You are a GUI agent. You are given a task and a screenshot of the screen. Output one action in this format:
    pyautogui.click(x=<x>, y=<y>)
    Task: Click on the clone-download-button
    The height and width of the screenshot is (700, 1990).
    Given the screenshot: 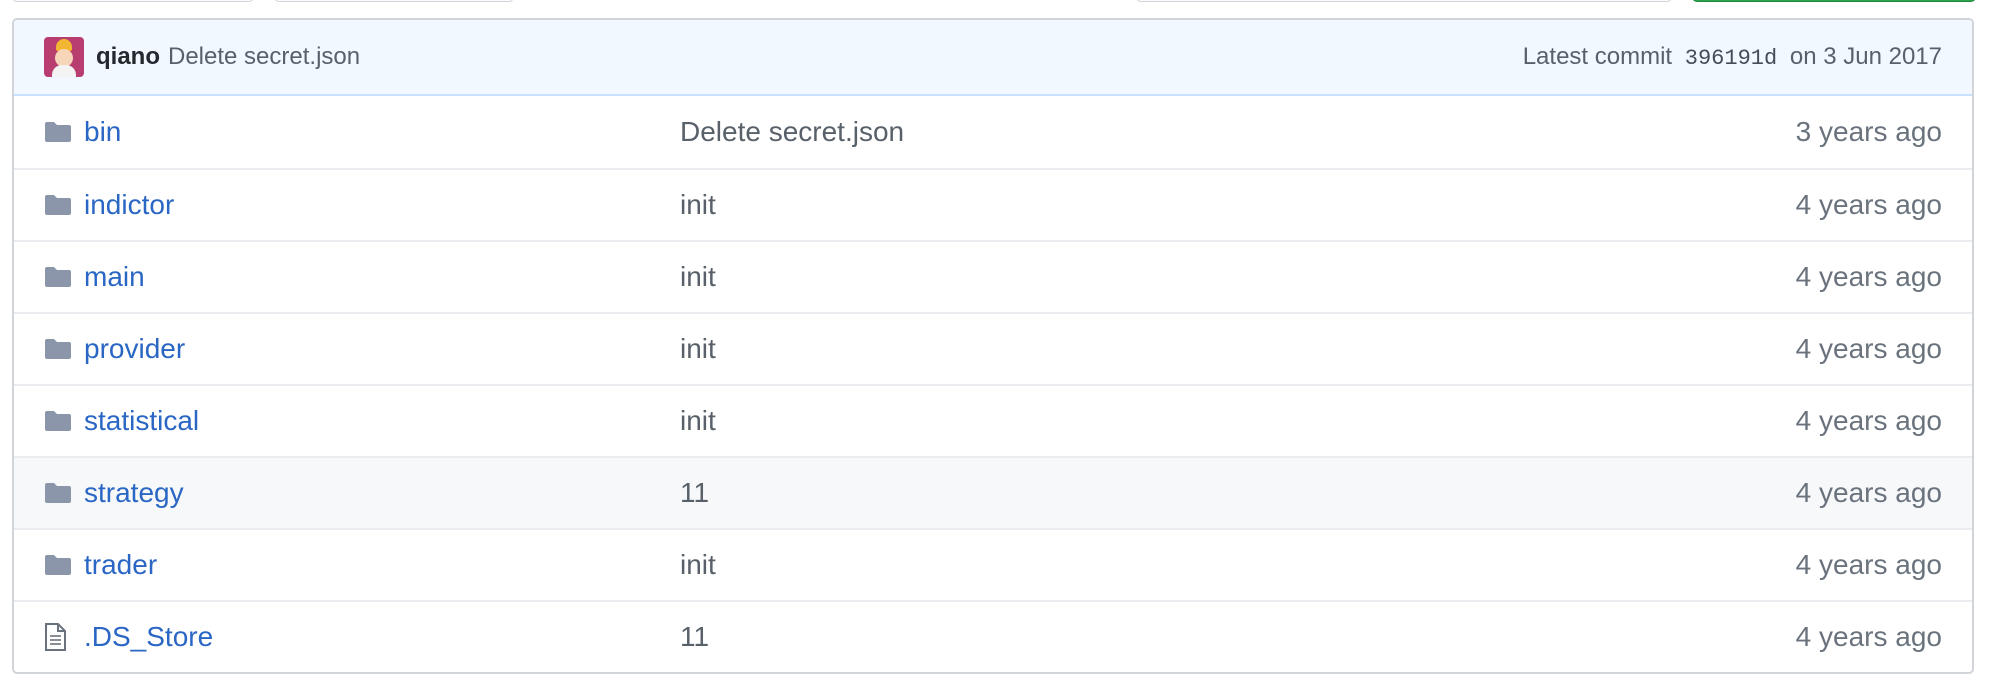 What is the action you would take?
    pyautogui.click(x=1834, y=1)
    